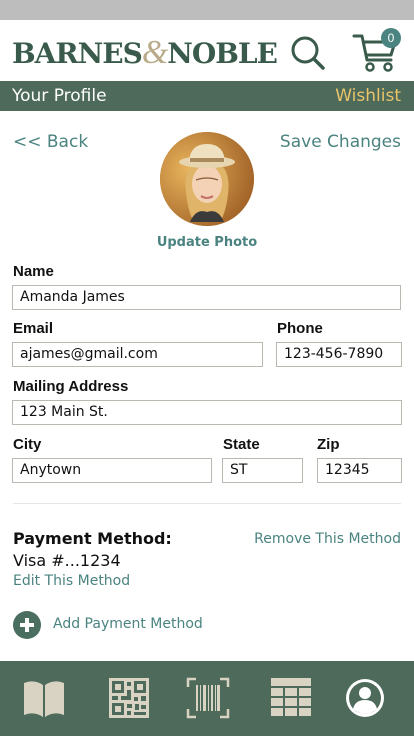 The image size is (414, 736). What do you see at coordinates (359, 470) in the screenshot?
I see `zip-field: 12345` at bounding box center [359, 470].